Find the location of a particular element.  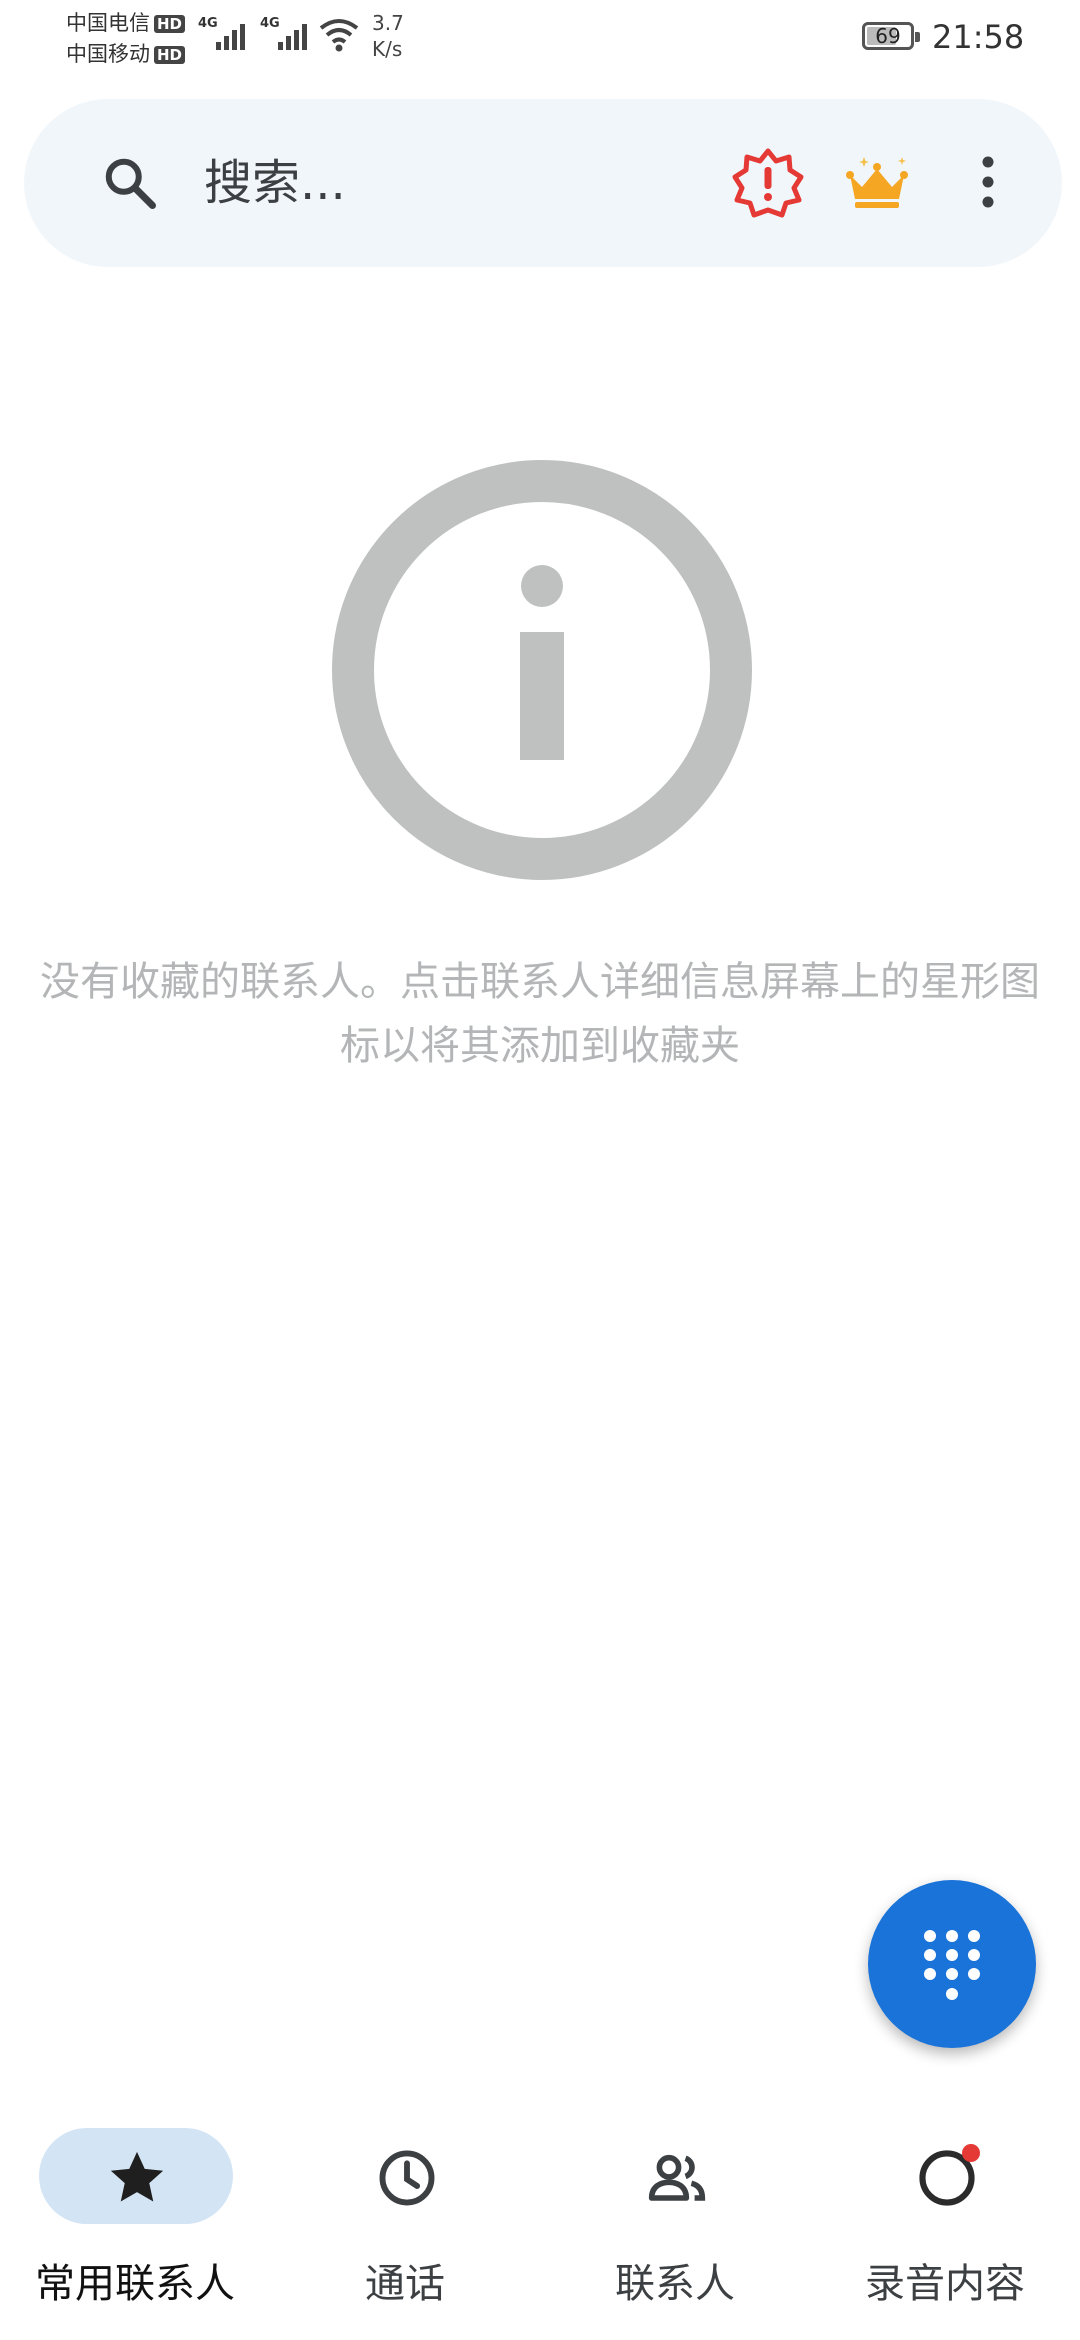

dialpad-icon is located at coordinates (952, 1965).